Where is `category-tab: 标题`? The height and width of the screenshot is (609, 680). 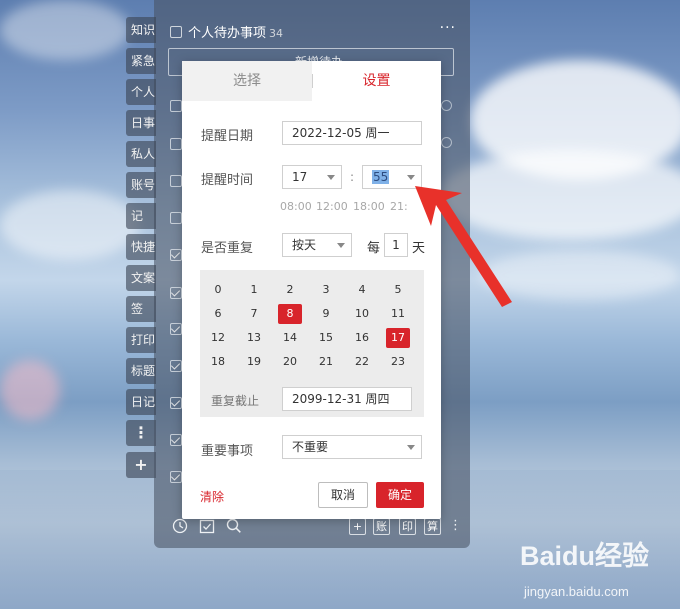
category-tab: 标题 is located at coordinates (141, 371).